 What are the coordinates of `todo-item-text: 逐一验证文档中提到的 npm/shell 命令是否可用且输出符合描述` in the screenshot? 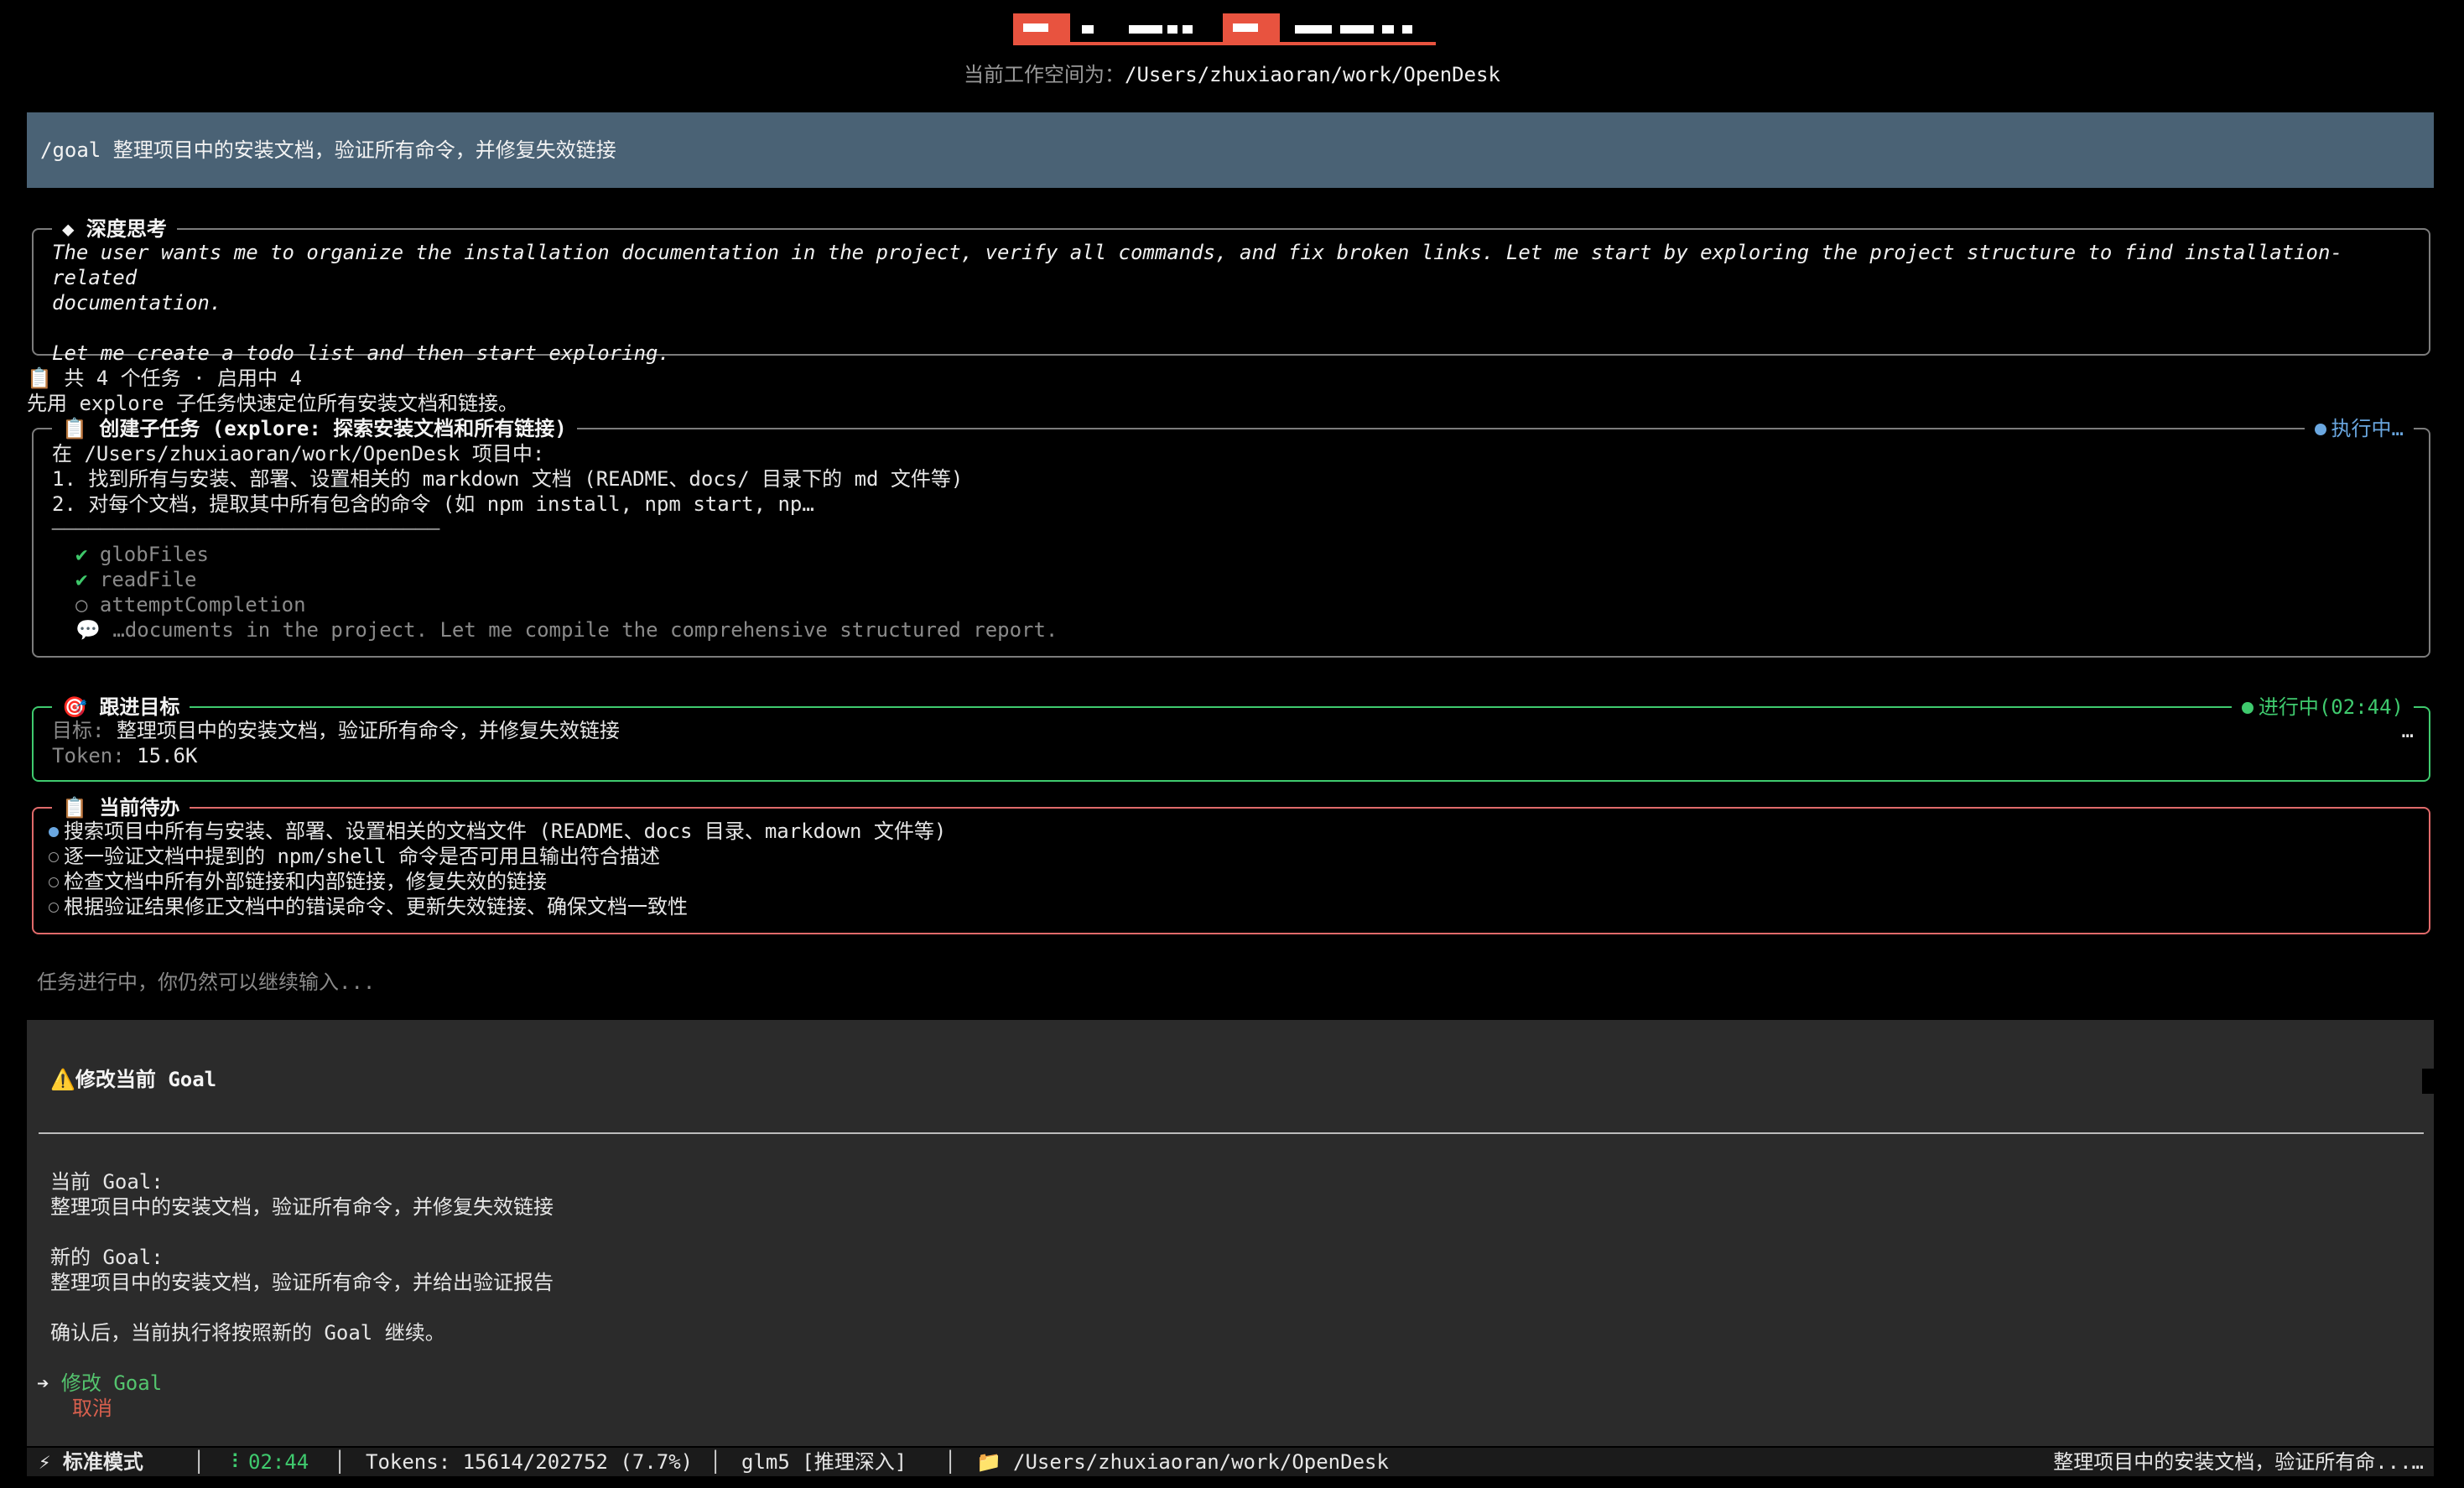 It's located at (362, 856).